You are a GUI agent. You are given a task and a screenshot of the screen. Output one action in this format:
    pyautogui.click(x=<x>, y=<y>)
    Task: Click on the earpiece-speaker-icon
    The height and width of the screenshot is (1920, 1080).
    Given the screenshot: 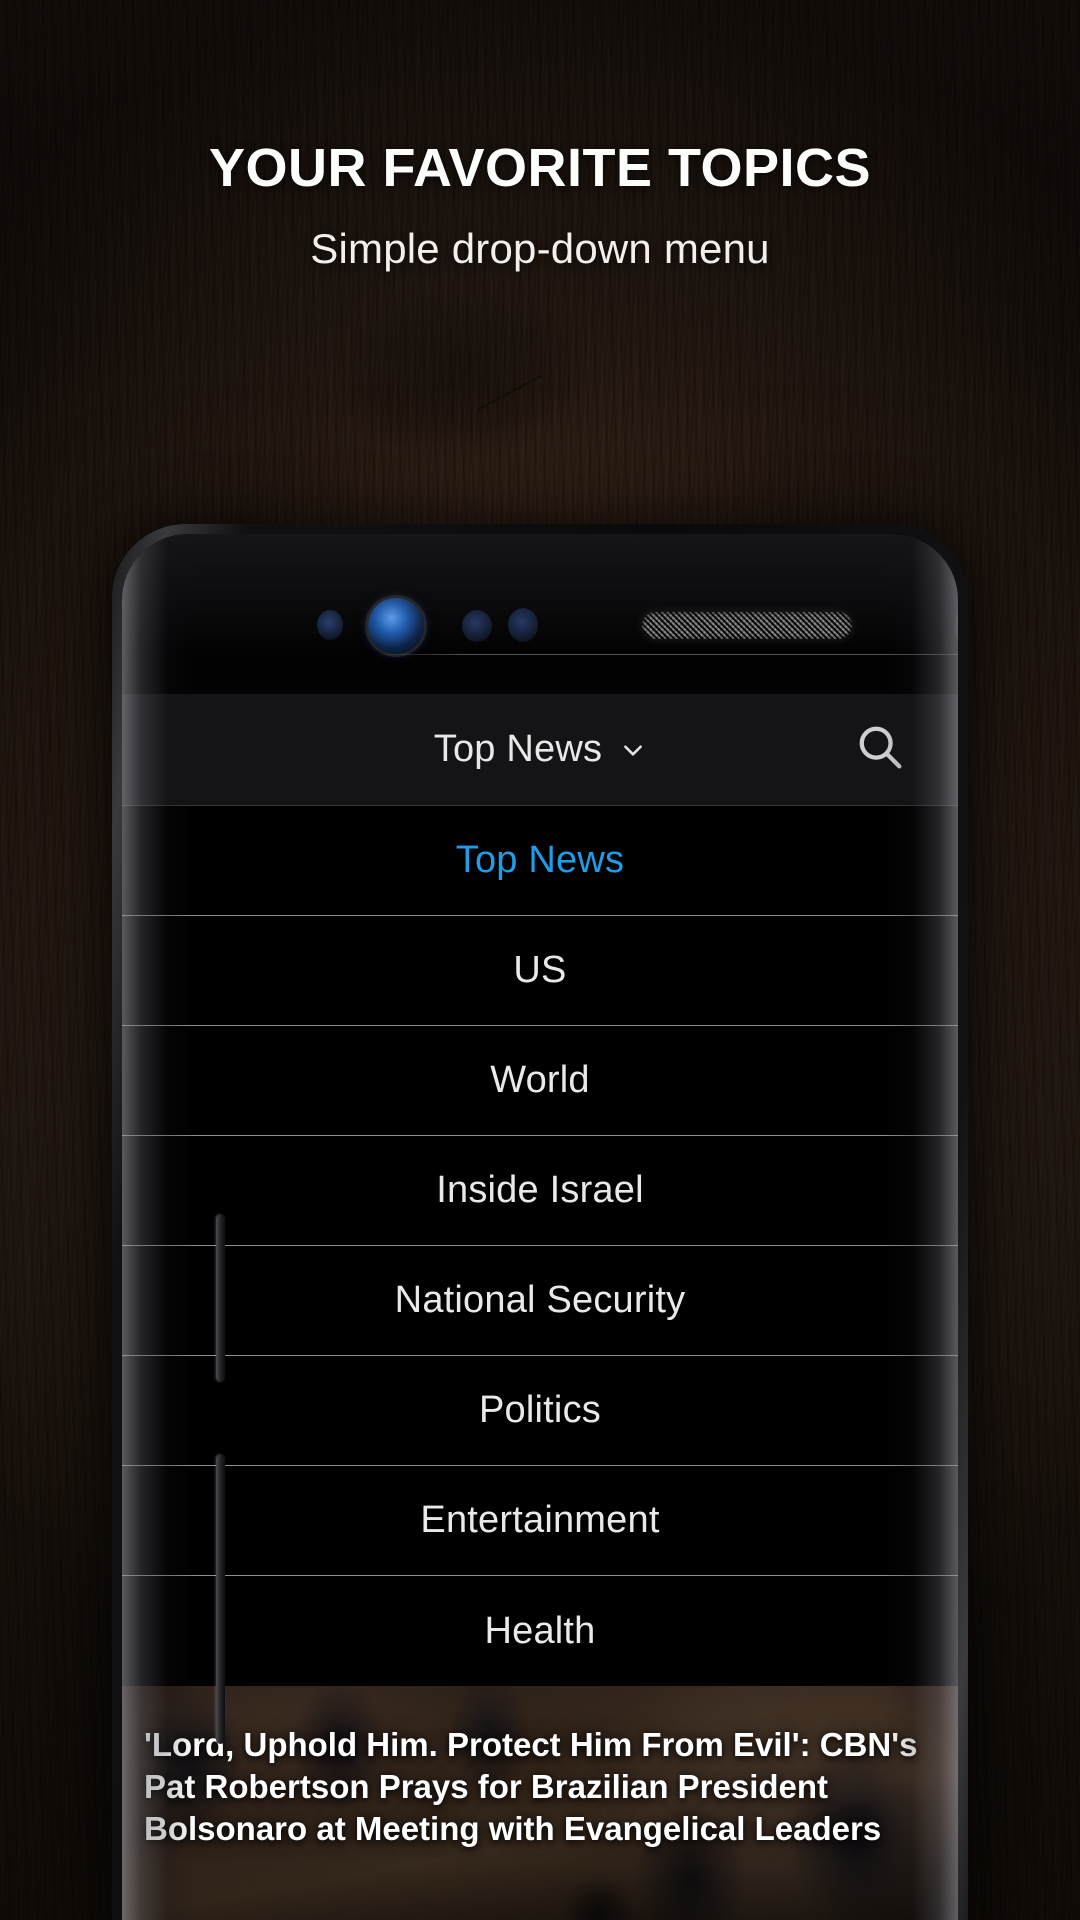 What is the action you would take?
    pyautogui.click(x=747, y=625)
    